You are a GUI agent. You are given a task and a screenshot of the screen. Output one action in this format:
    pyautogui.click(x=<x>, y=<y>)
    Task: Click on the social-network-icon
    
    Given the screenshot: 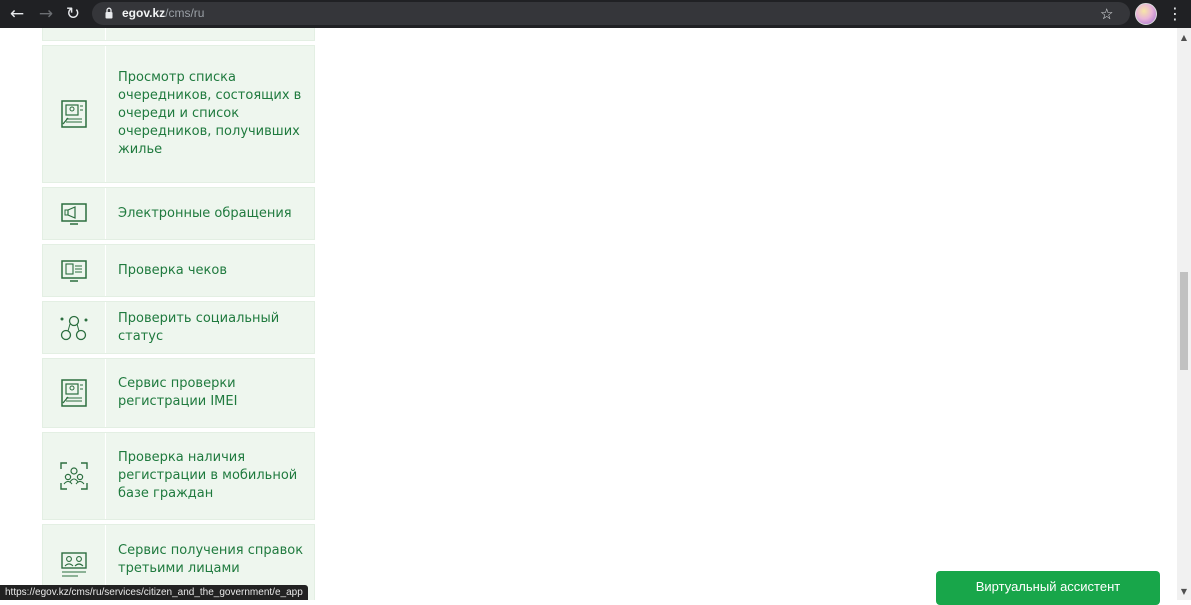 What is the action you would take?
    pyautogui.click(x=74, y=327)
    